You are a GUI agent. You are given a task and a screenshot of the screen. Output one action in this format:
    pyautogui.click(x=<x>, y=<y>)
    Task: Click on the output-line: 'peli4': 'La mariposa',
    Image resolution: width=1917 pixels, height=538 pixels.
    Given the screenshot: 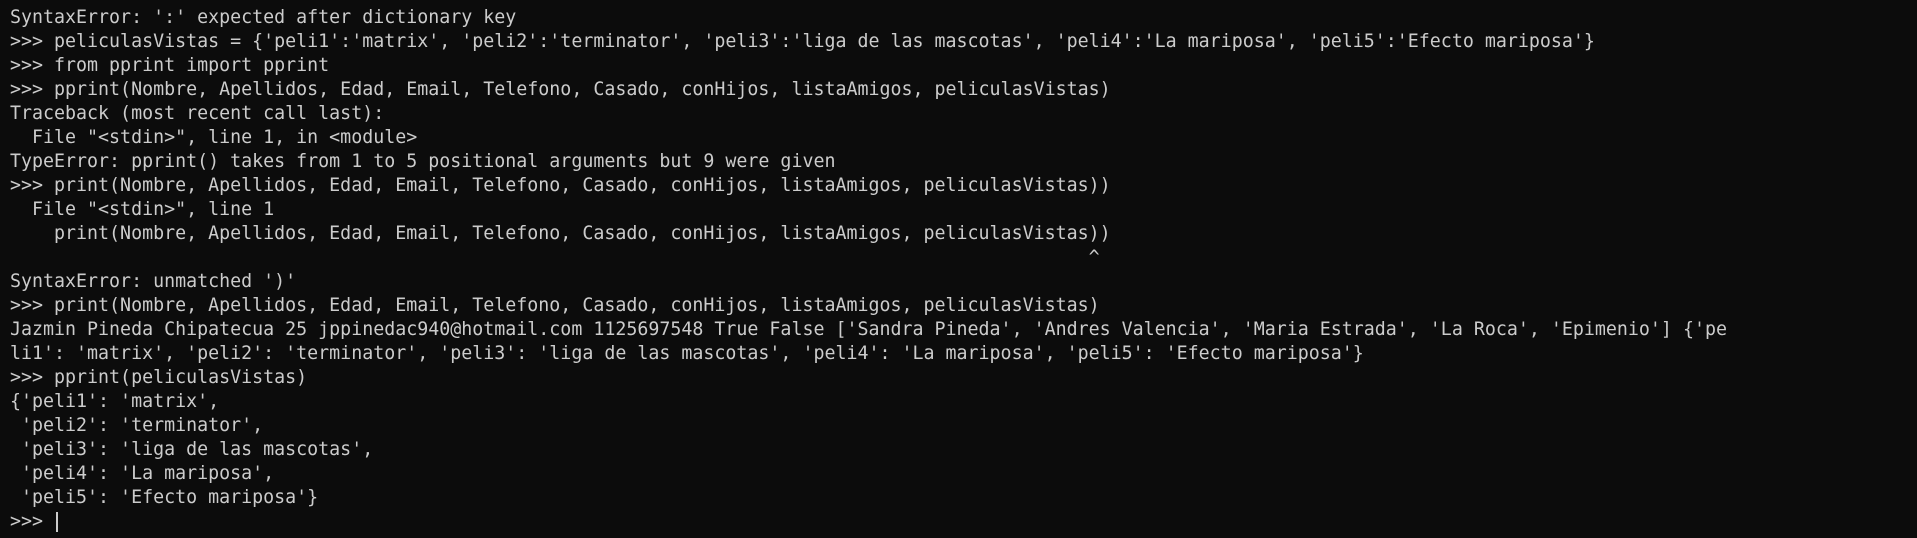 What is the action you would take?
    pyautogui.click(x=142, y=473)
    